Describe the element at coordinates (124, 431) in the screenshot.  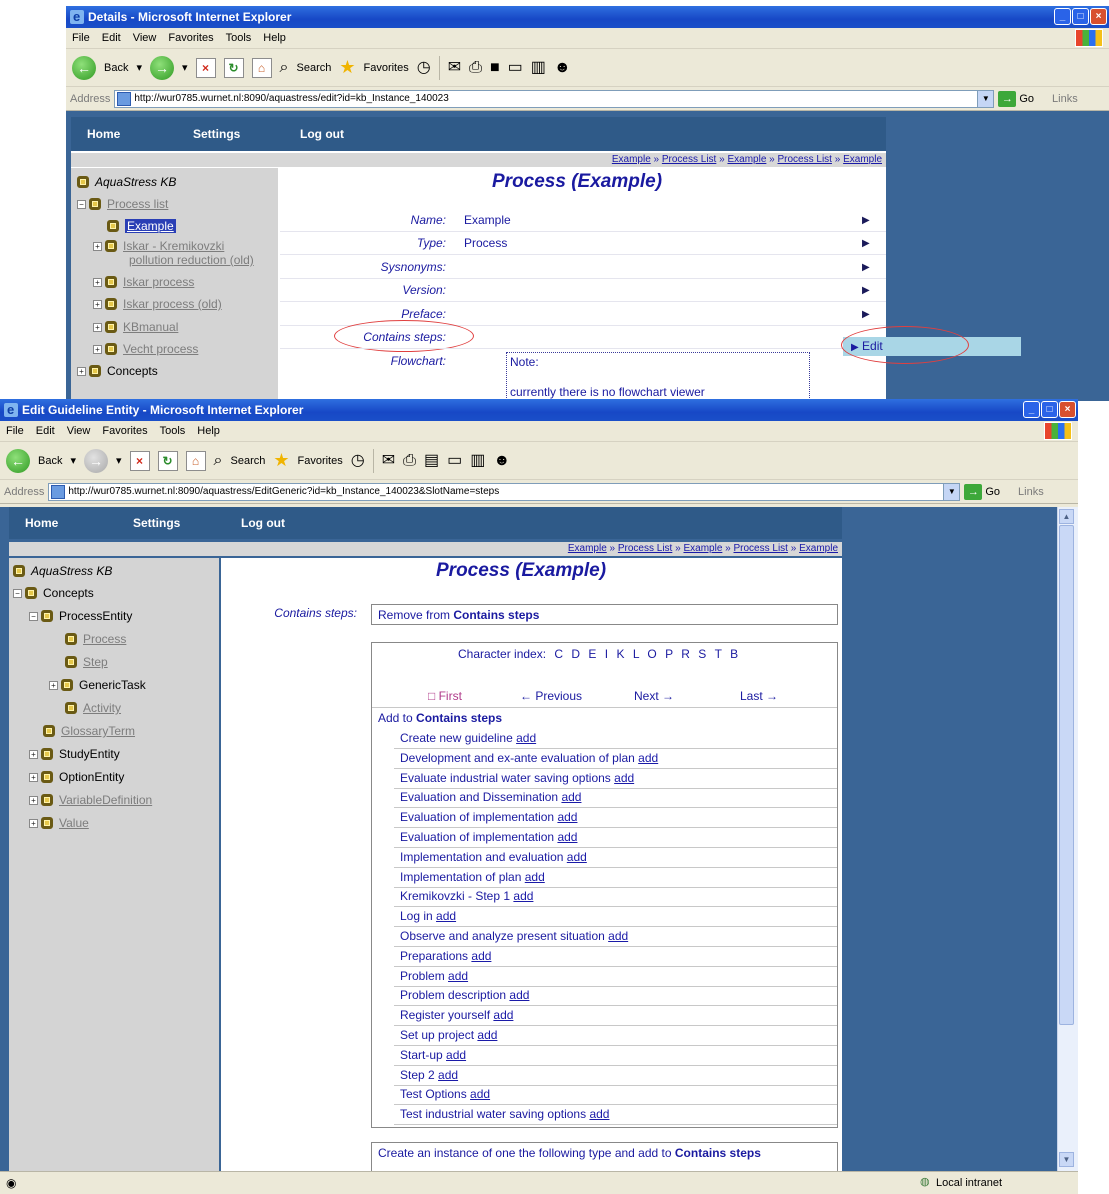
I see `menu-favorites: Favorites` at that location.